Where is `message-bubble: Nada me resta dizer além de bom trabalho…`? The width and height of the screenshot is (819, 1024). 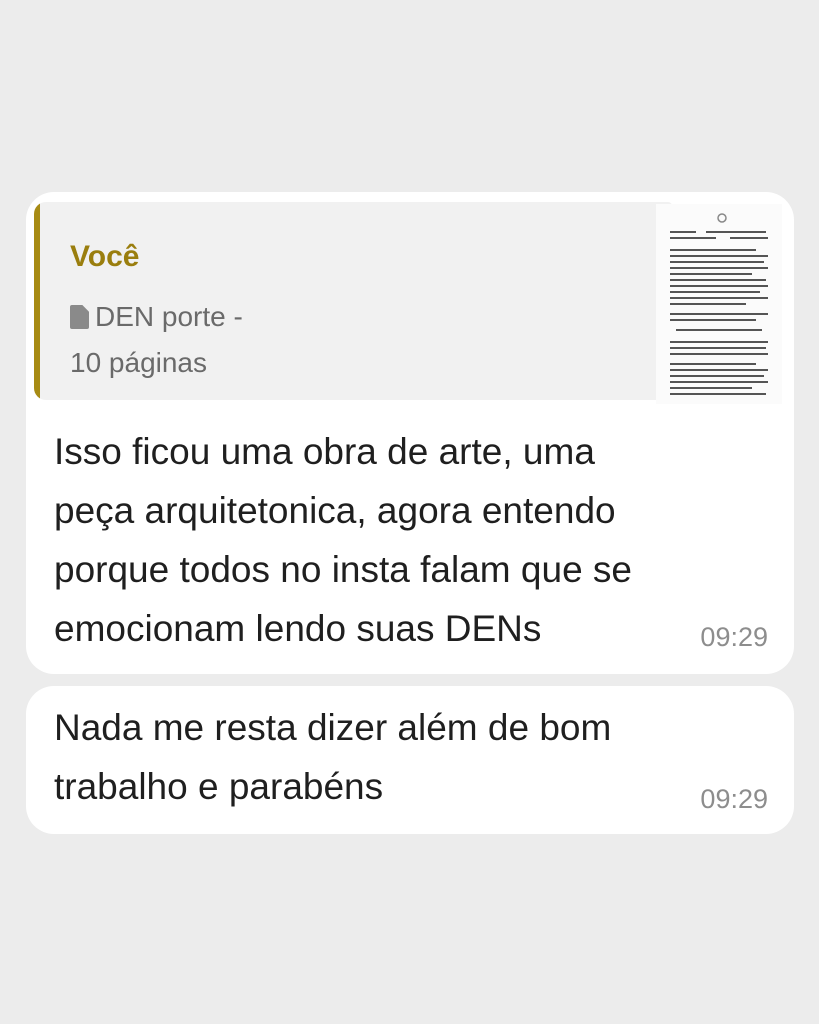 message-bubble: Nada me resta dizer além de bom trabalho… is located at coordinates (410, 760).